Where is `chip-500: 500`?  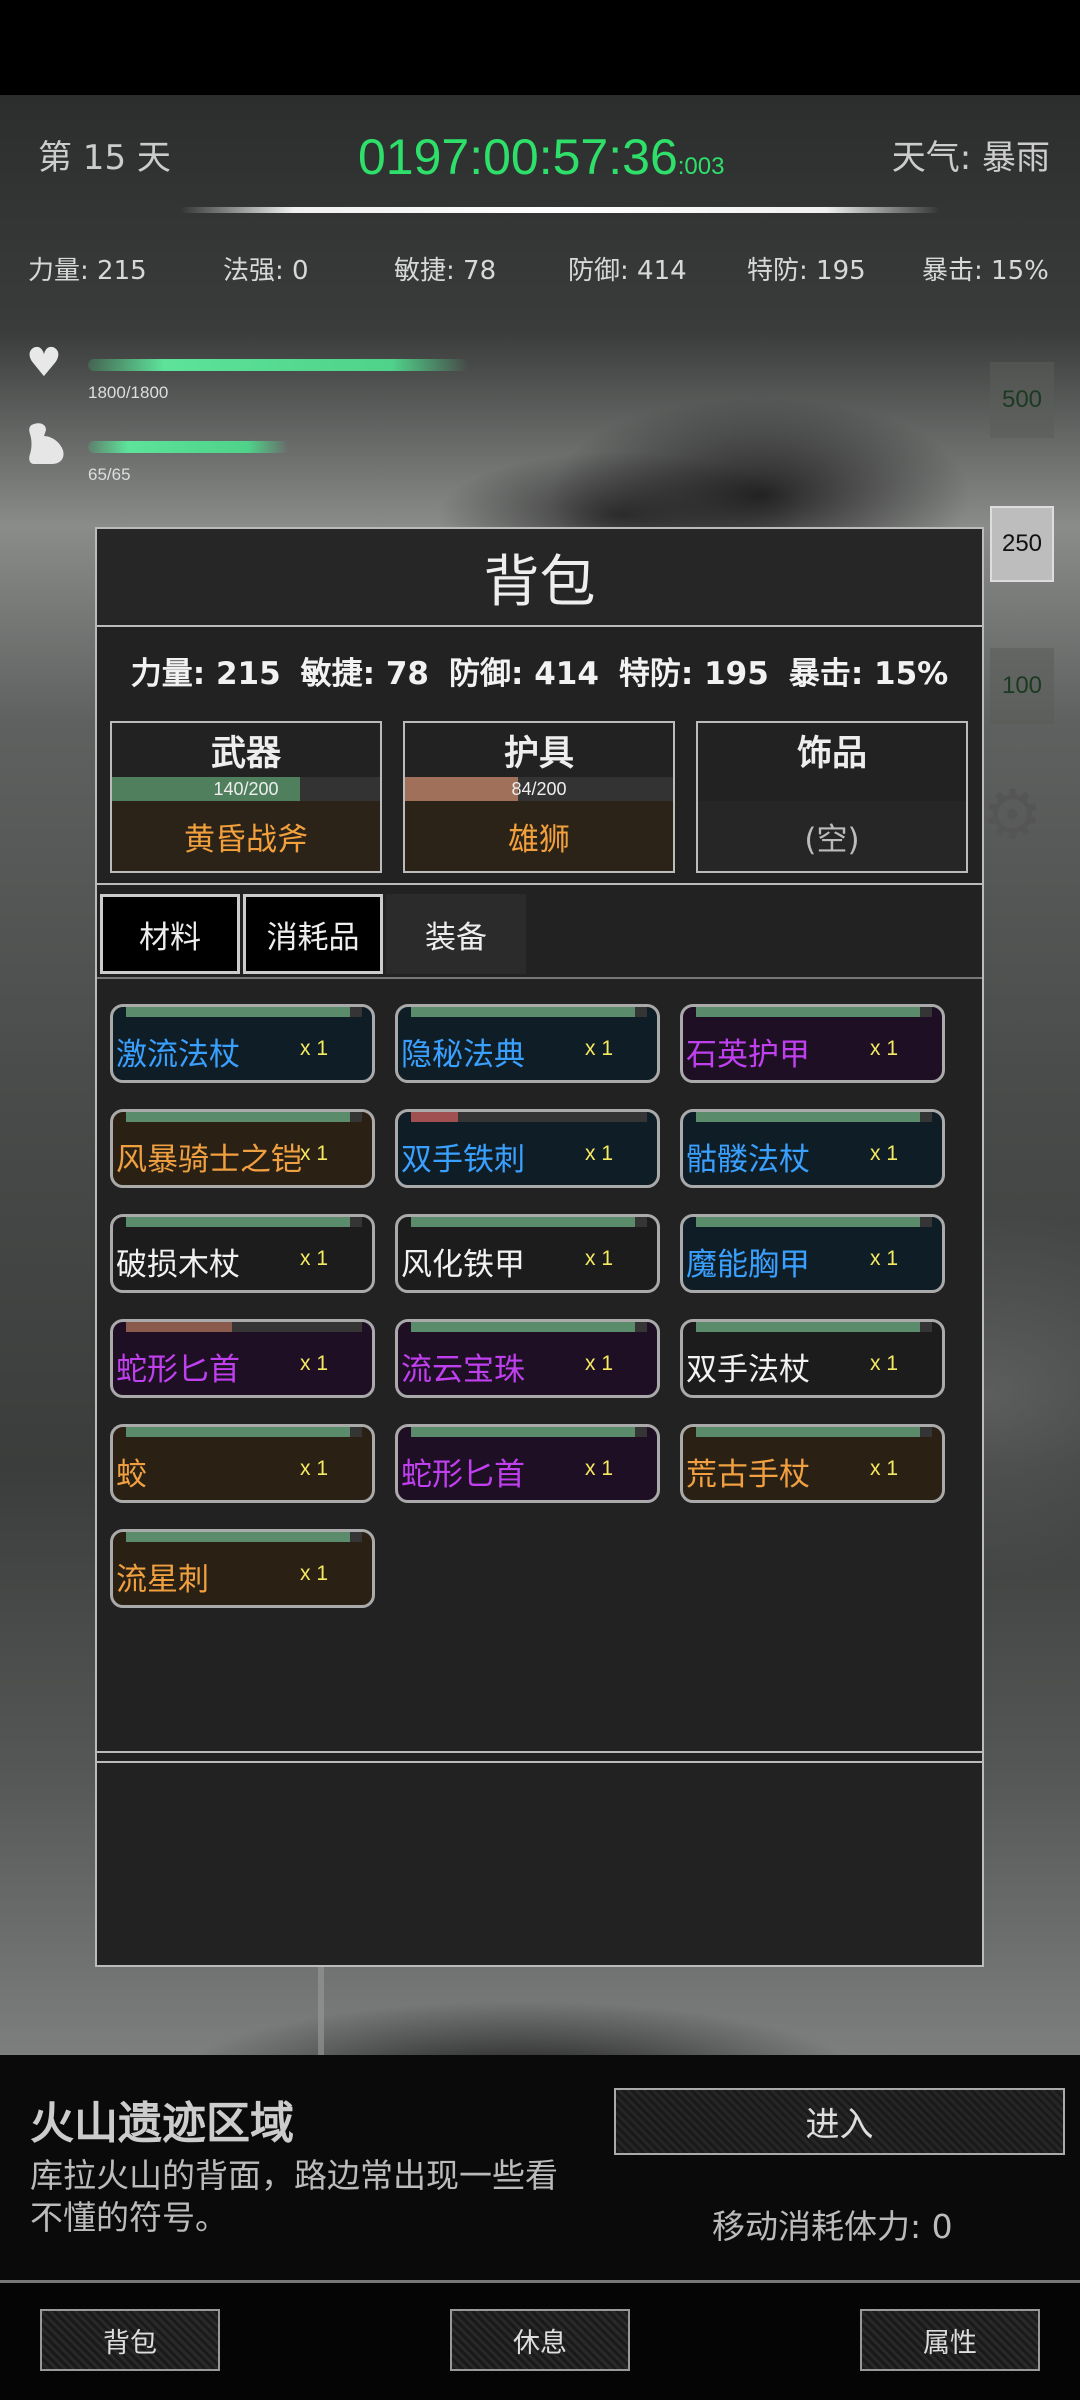 chip-500: 500 is located at coordinates (1022, 400).